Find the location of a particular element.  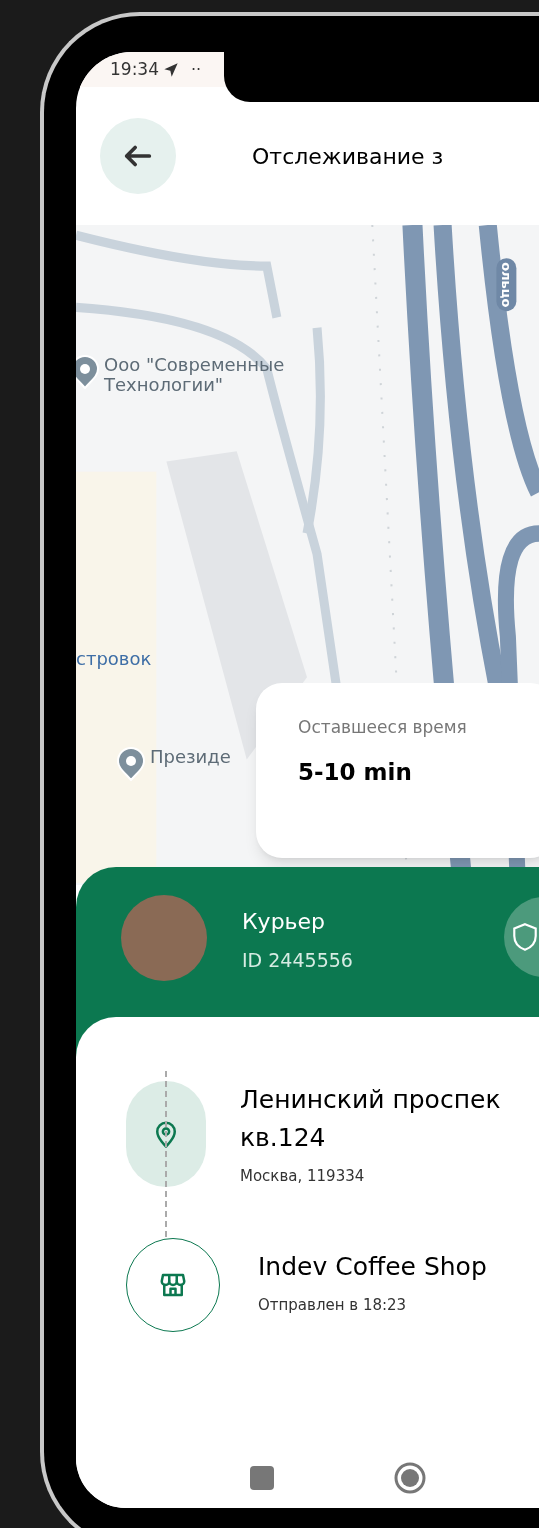

stop-subtitle: Отправлен в 18:23 is located at coordinates (333, 1305).